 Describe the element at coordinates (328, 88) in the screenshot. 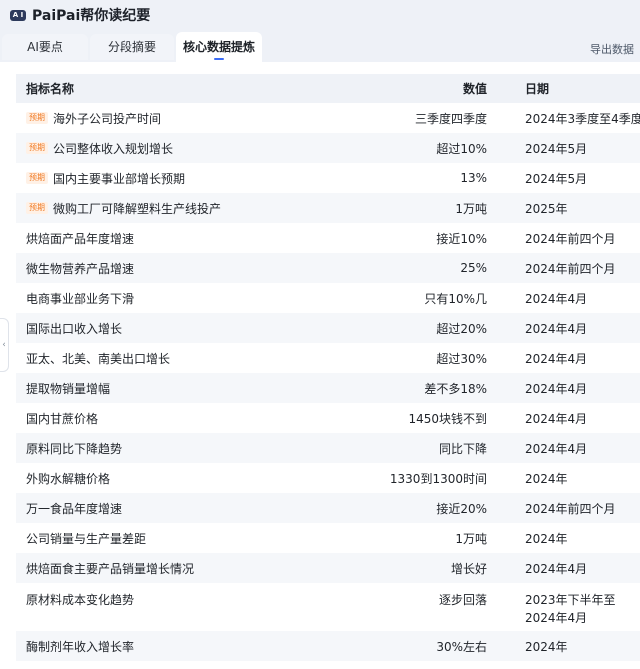

I see `table-header-row: 指标名称 数值 日期` at that location.